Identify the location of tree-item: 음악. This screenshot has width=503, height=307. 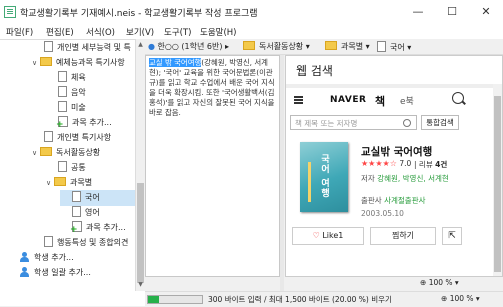
(72, 93).